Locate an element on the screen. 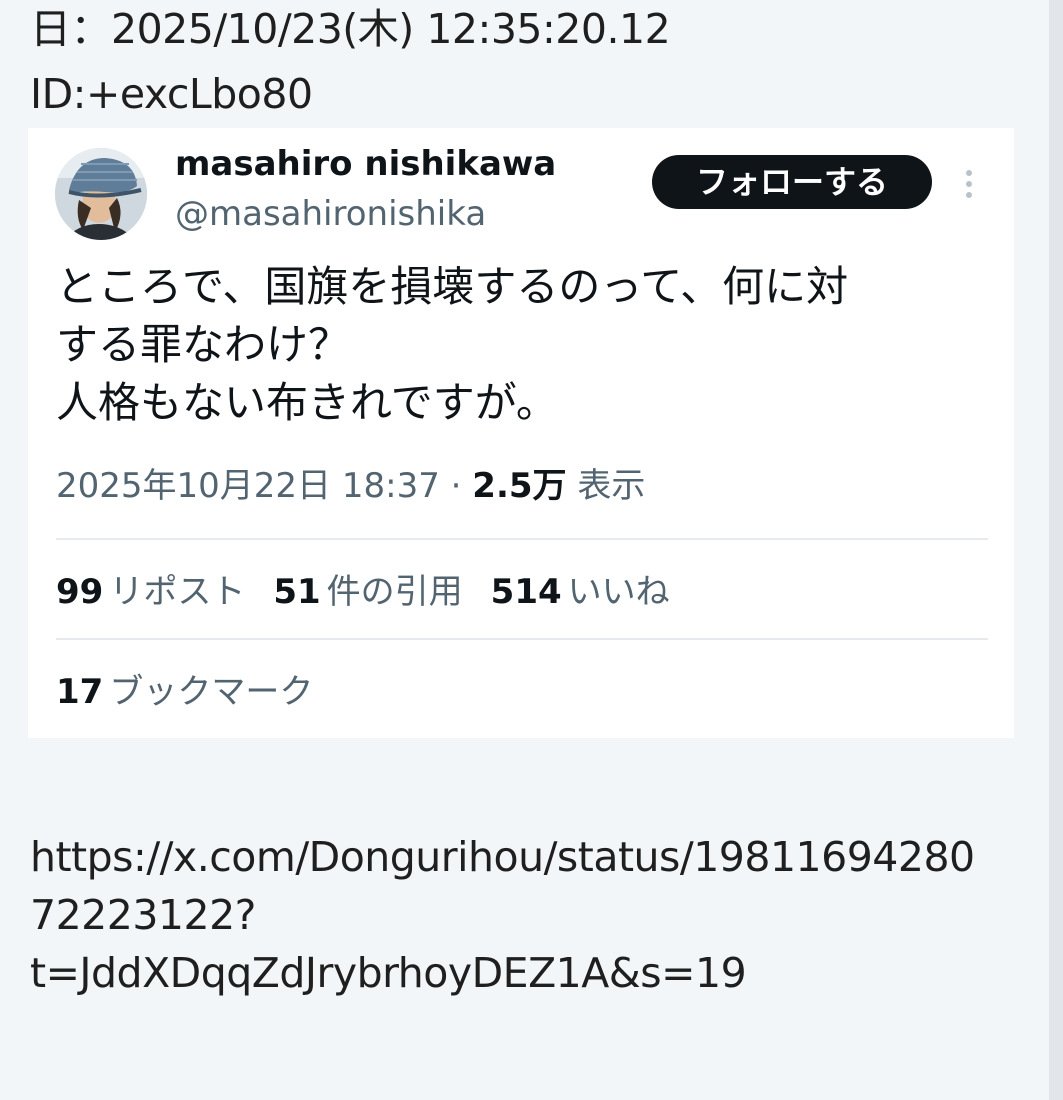 The image size is (1063, 1100). user-avatar-icon is located at coordinates (101, 194).